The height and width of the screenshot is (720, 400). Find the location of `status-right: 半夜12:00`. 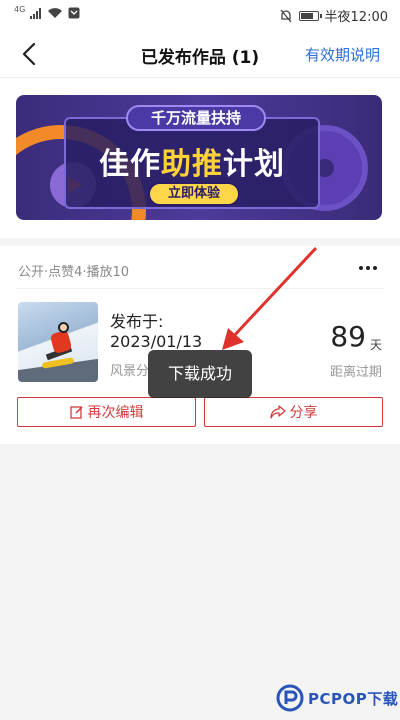

status-right: 半夜12:00 is located at coordinates (333, 15).